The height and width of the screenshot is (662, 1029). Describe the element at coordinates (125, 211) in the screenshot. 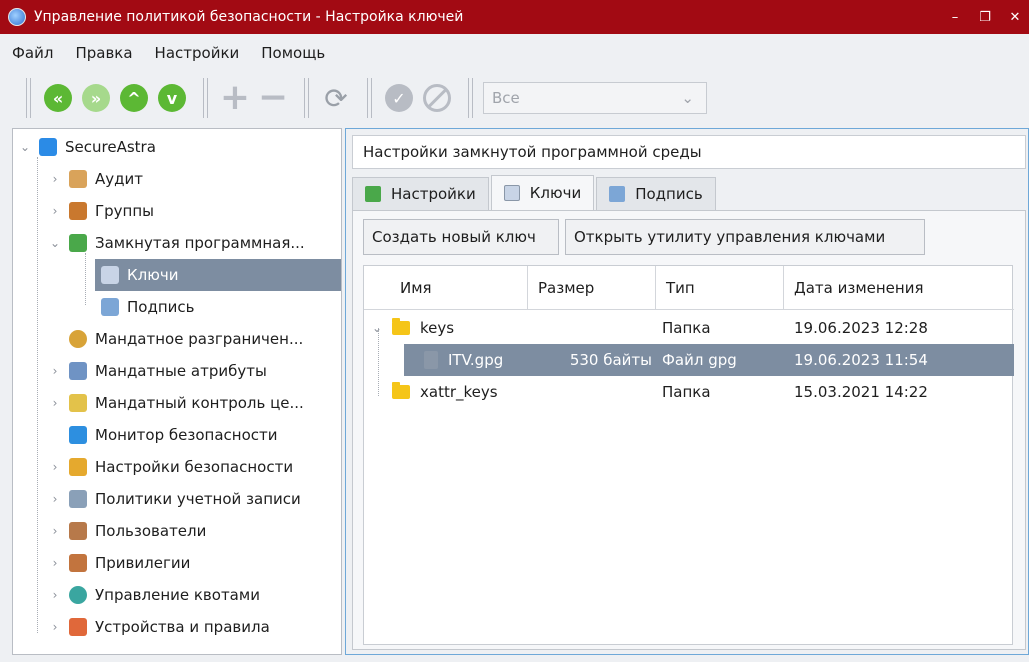

I see `tree-item-label: Группы` at that location.